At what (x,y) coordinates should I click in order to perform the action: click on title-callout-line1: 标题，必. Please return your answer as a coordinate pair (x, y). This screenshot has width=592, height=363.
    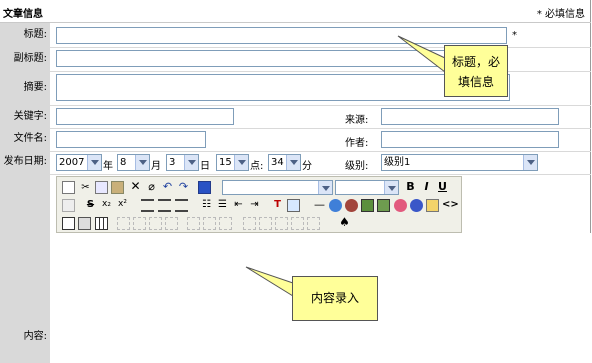
    Looking at the image, I should click on (475, 62).